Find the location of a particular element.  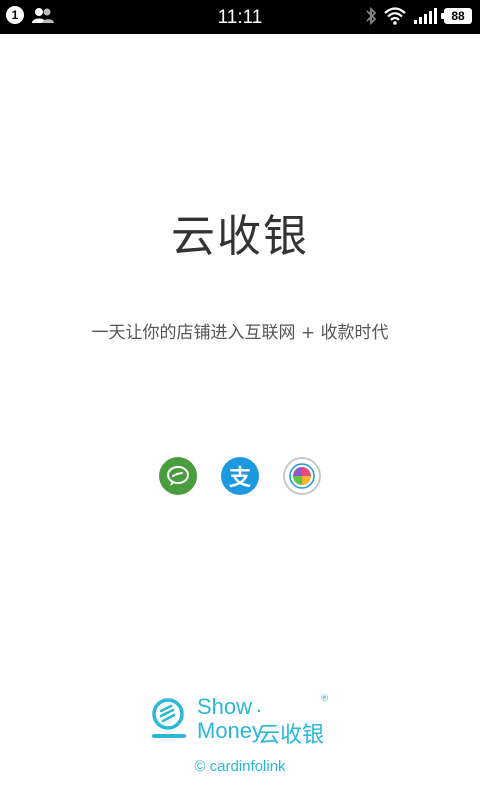

brand-chinese-name: 云收银 is located at coordinates (291, 735).